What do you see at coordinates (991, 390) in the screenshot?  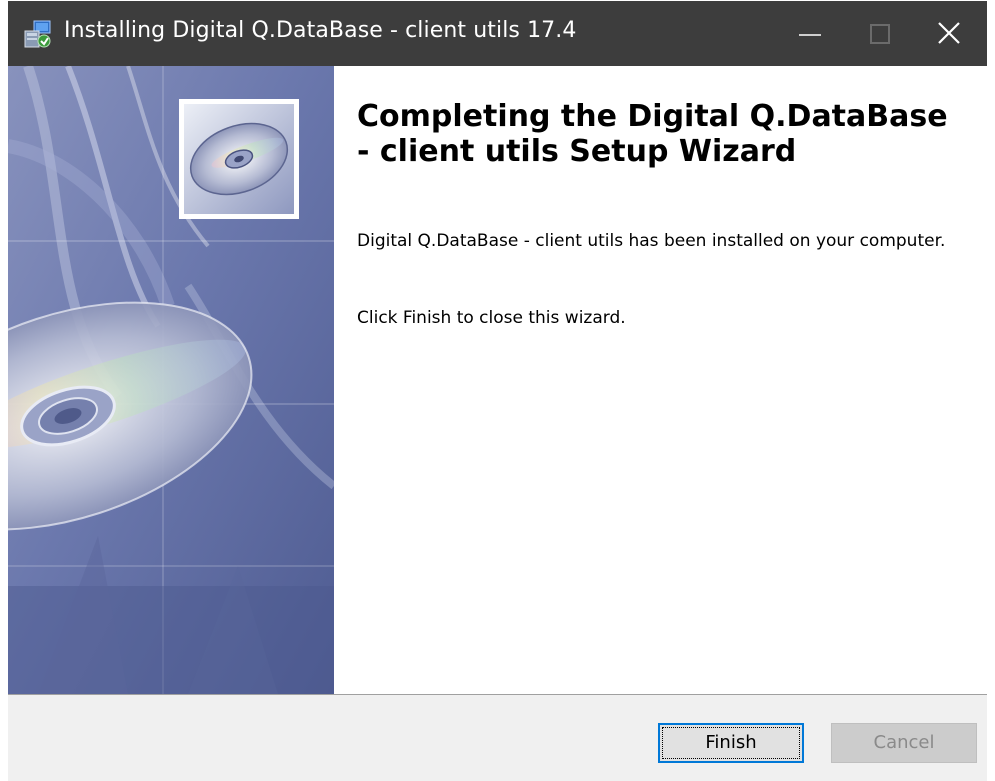 I see `window-frame-right` at bounding box center [991, 390].